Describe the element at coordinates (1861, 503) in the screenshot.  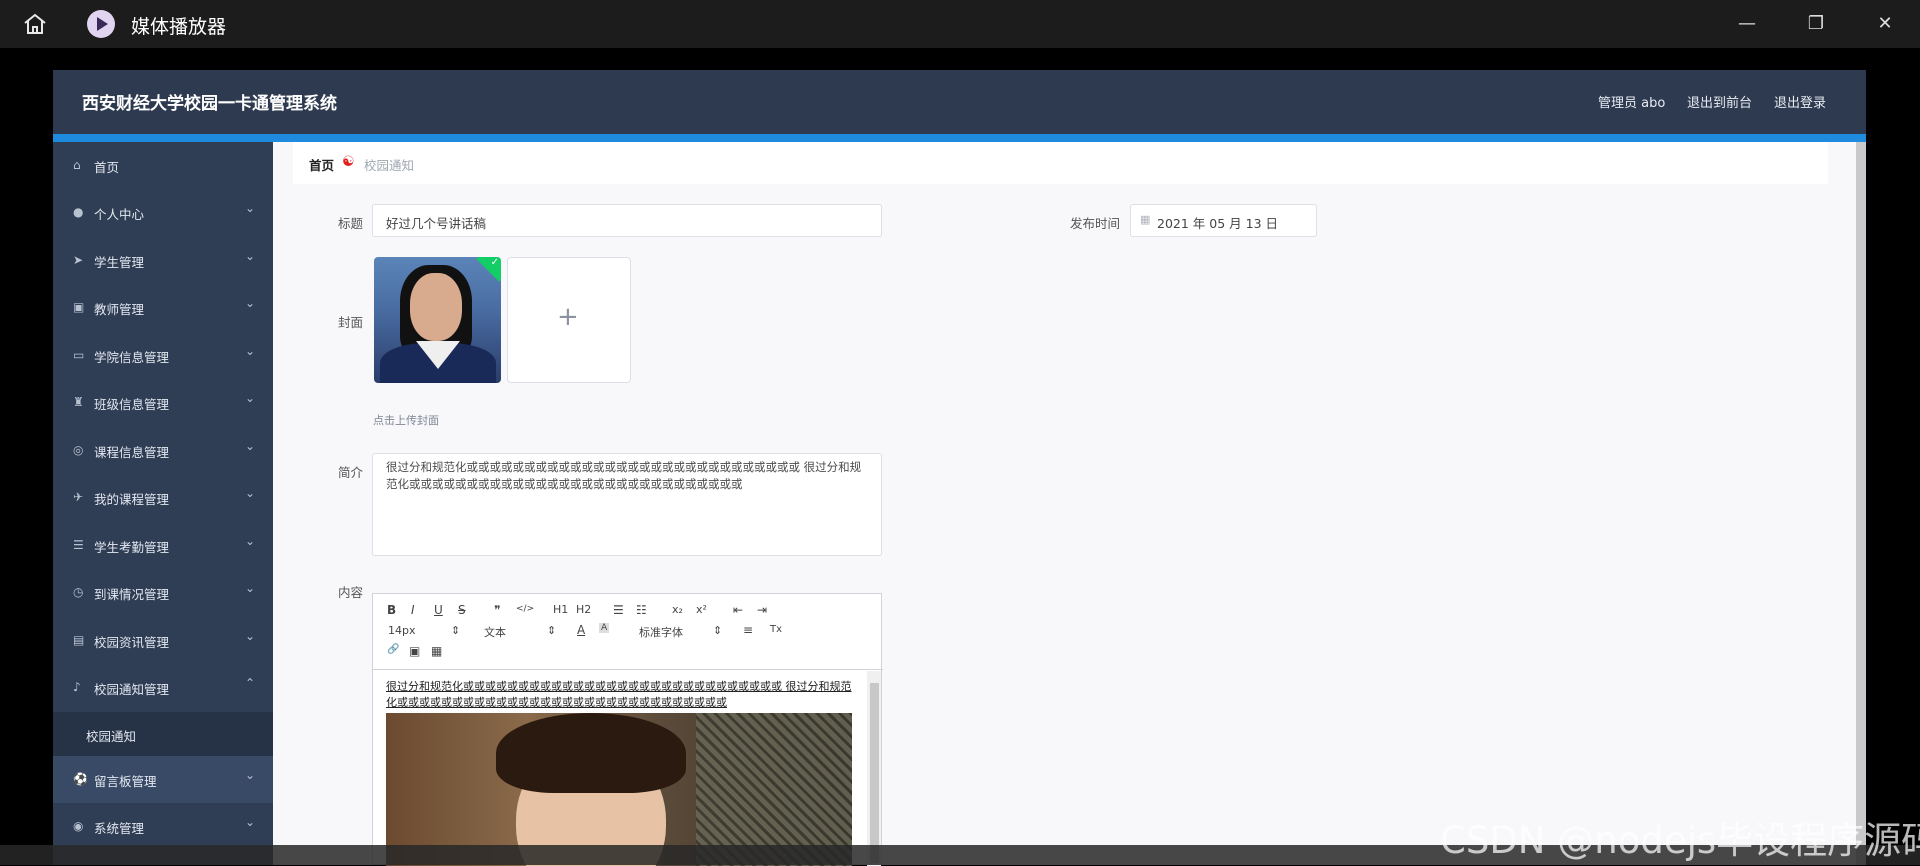
I see `main-scrollbar` at that location.